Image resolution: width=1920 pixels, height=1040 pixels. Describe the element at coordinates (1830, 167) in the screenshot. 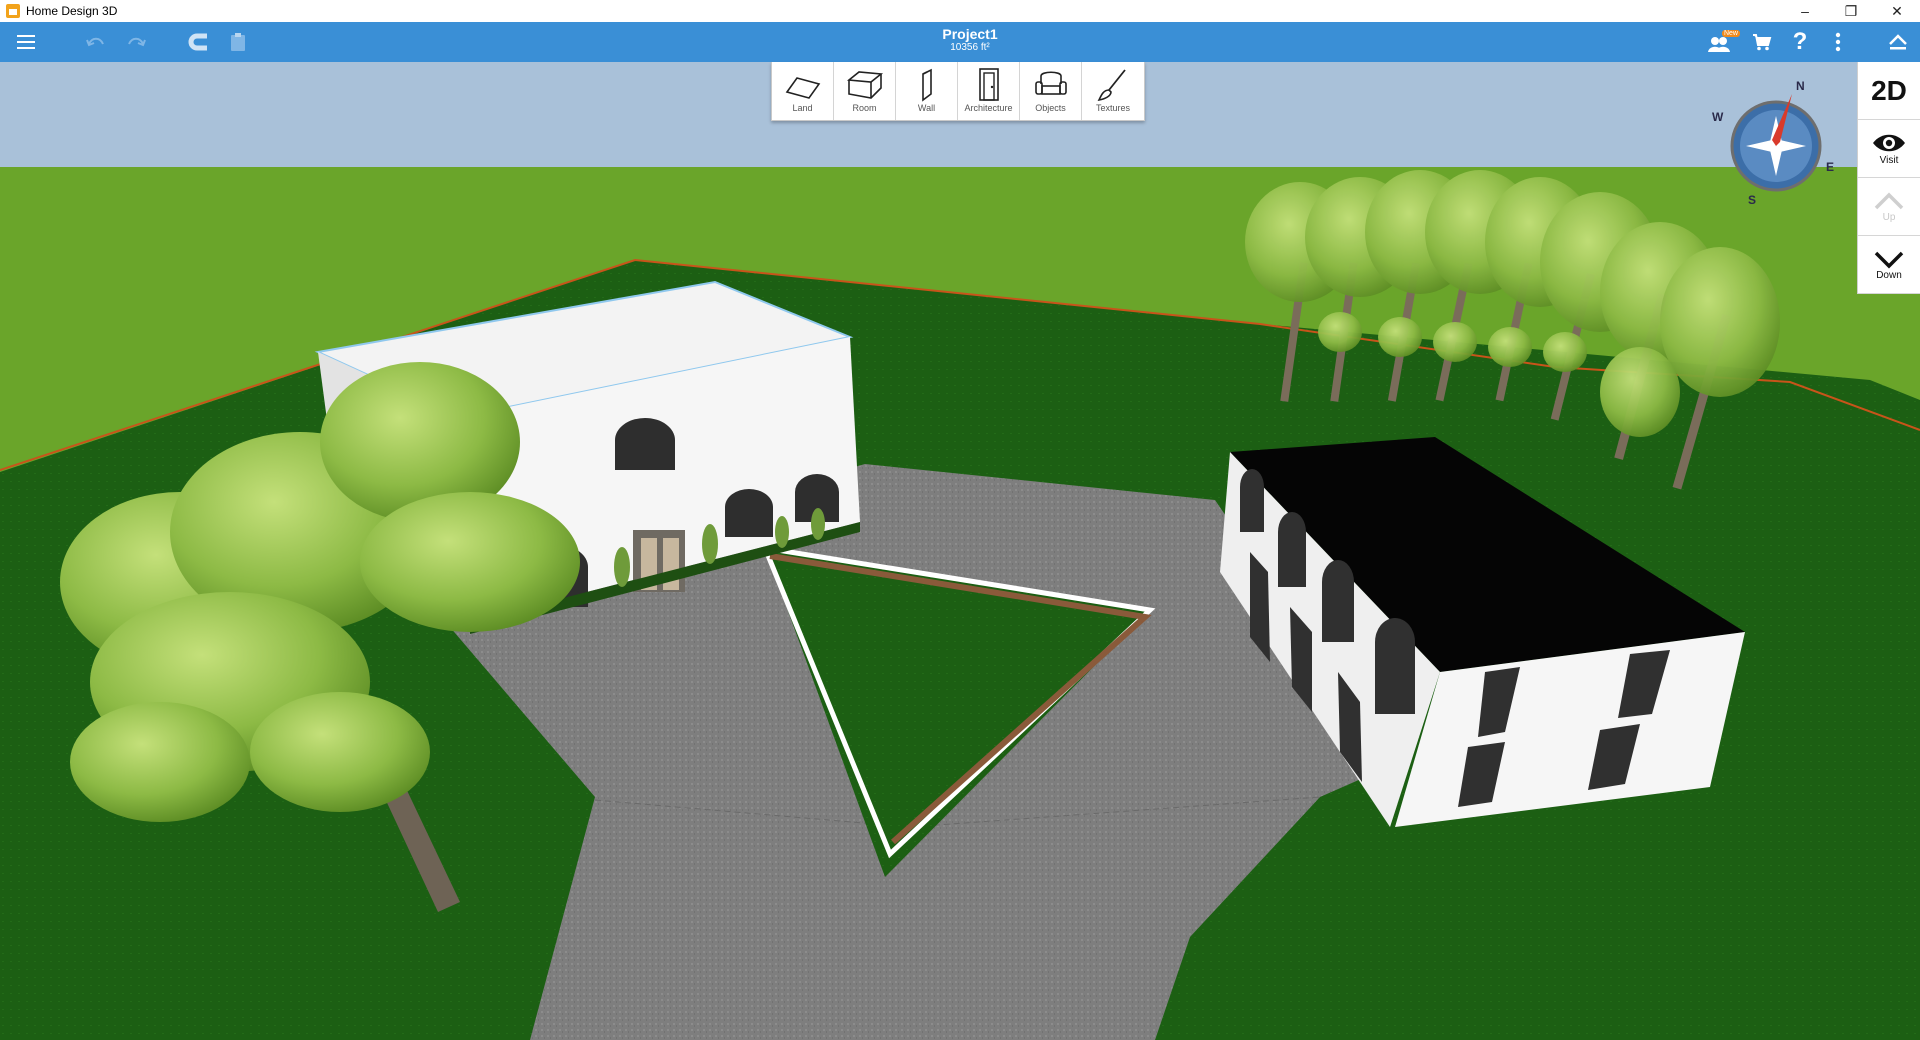

I see `compass-e: E` at that location.